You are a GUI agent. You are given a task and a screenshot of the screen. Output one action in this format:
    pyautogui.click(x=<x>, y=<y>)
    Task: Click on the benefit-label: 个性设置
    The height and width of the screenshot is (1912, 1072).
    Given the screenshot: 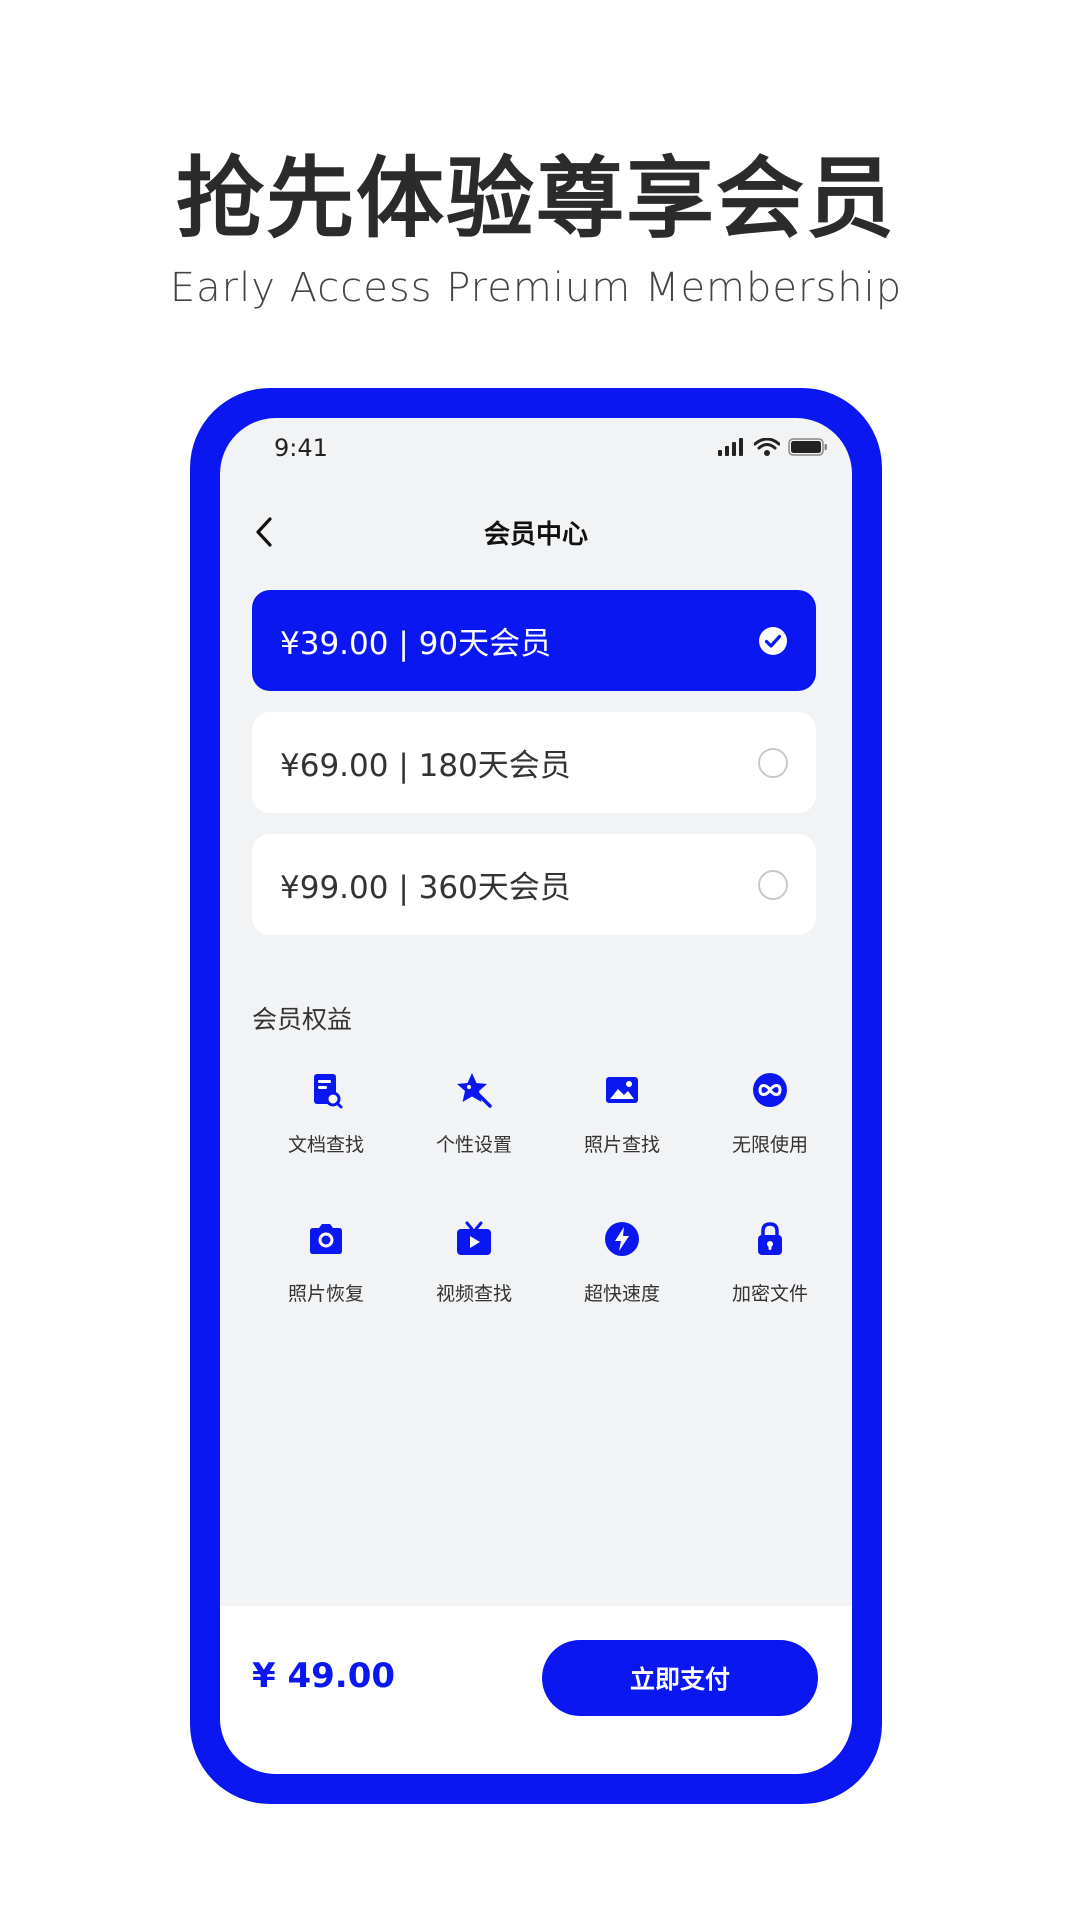 What is the action you would take?
    pyautogui.click(x=473, y=1145)
    